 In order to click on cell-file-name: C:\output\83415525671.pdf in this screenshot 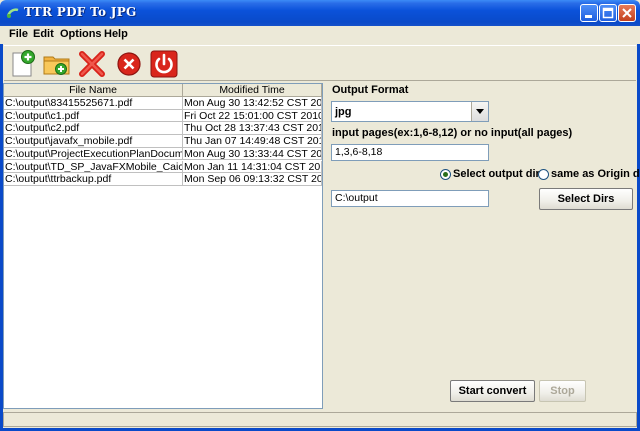, I will do `click(93, 103)`.